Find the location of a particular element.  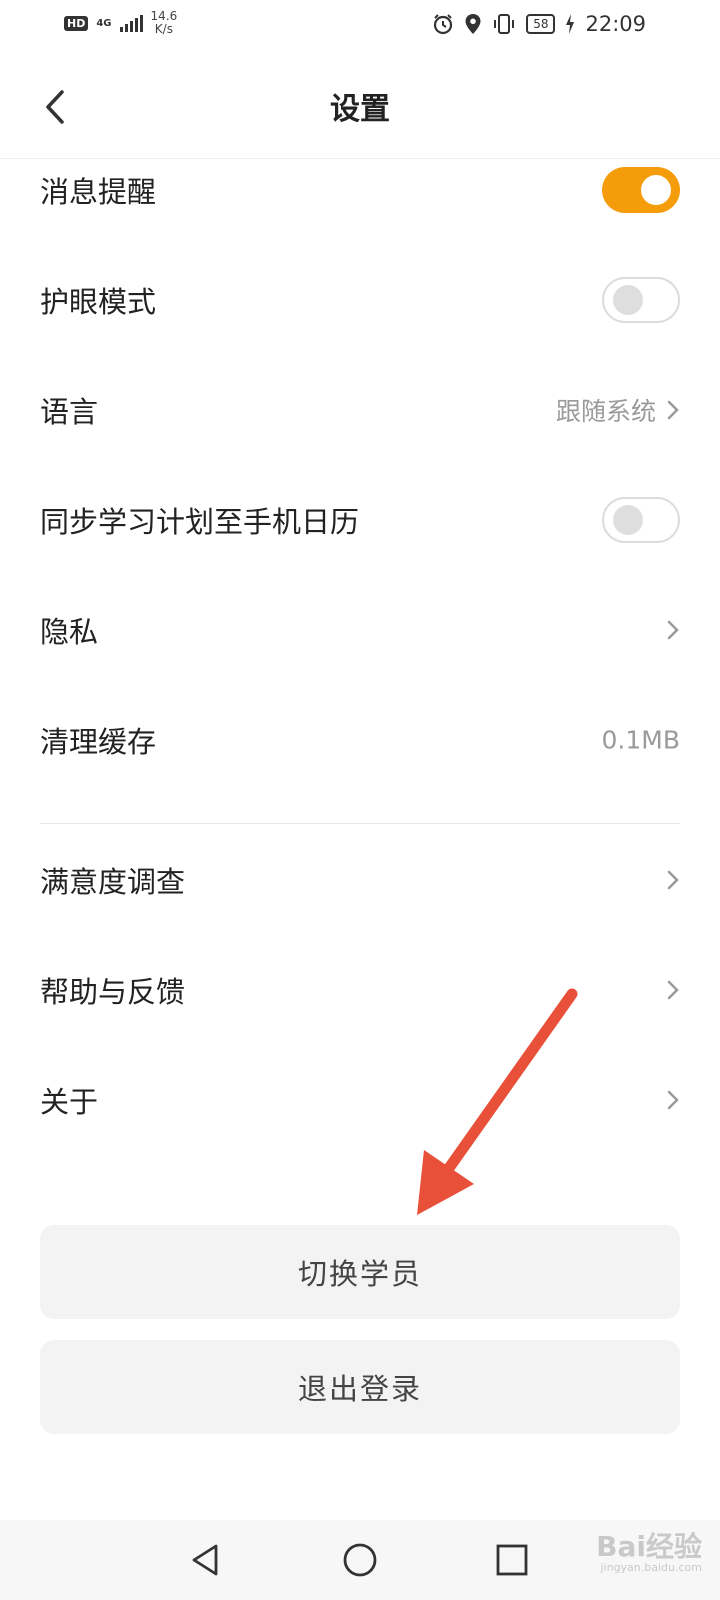

cache-size: 0.1MB is located at coordinates (640, 740).